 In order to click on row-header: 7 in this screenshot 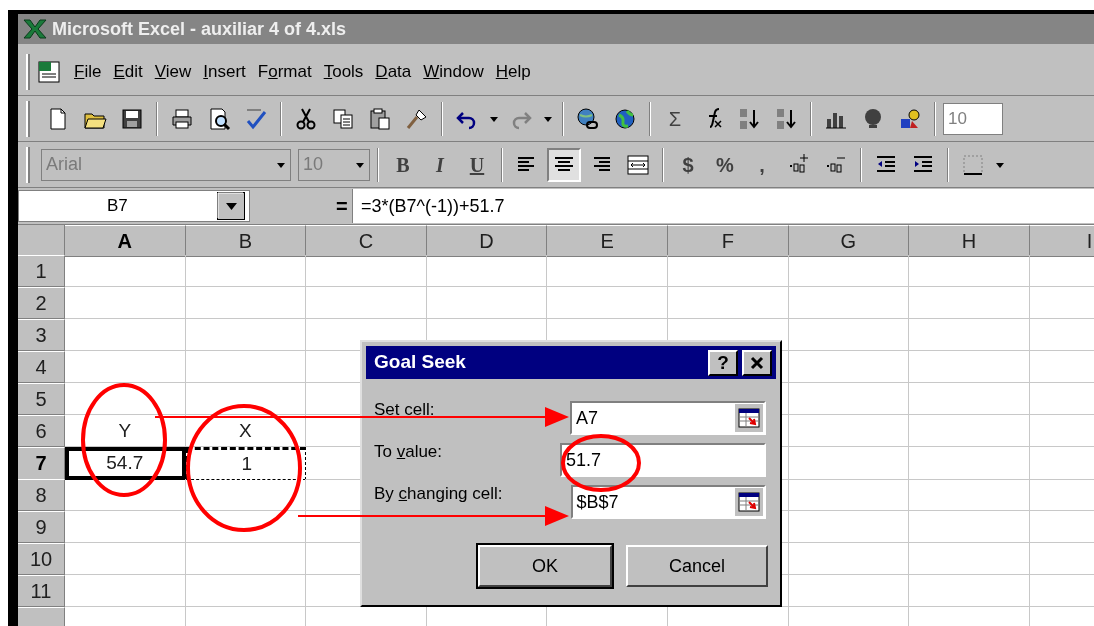, I will do `click(41, 463)`.